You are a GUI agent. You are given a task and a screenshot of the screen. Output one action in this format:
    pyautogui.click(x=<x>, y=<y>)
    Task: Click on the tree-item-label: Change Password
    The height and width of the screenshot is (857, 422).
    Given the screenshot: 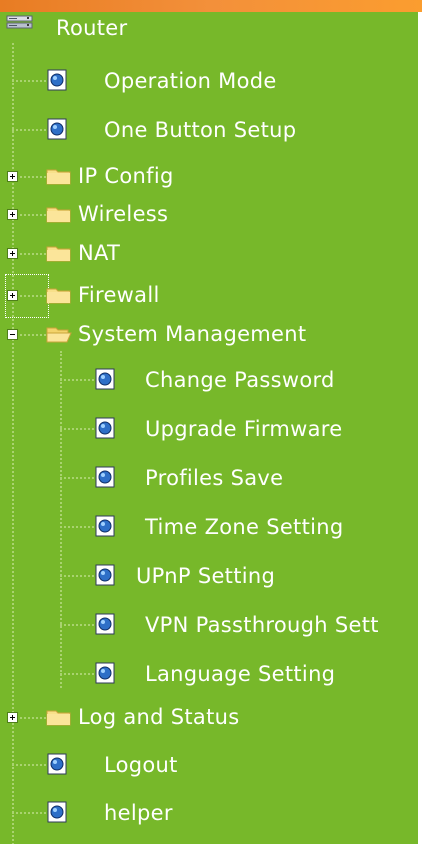 What is the action you would take?
    pyautogui.click(x=240, y=380)
    